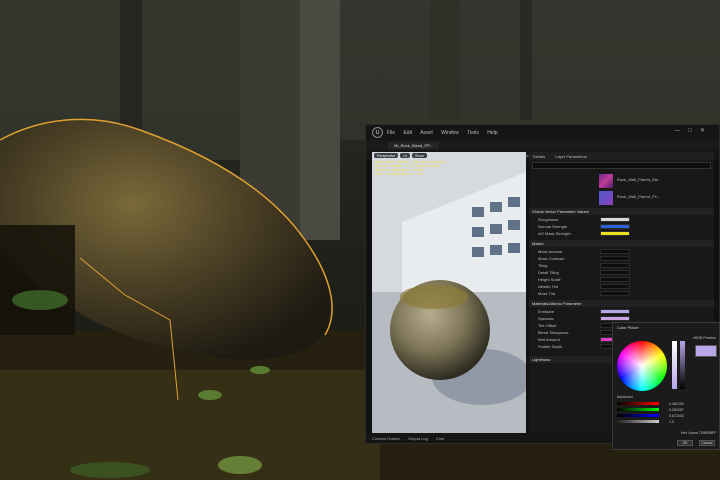 The width and height of the screenshot is (720, 480). I want to click on stat-line: User interpolators: 2/4, so click(399, 175).